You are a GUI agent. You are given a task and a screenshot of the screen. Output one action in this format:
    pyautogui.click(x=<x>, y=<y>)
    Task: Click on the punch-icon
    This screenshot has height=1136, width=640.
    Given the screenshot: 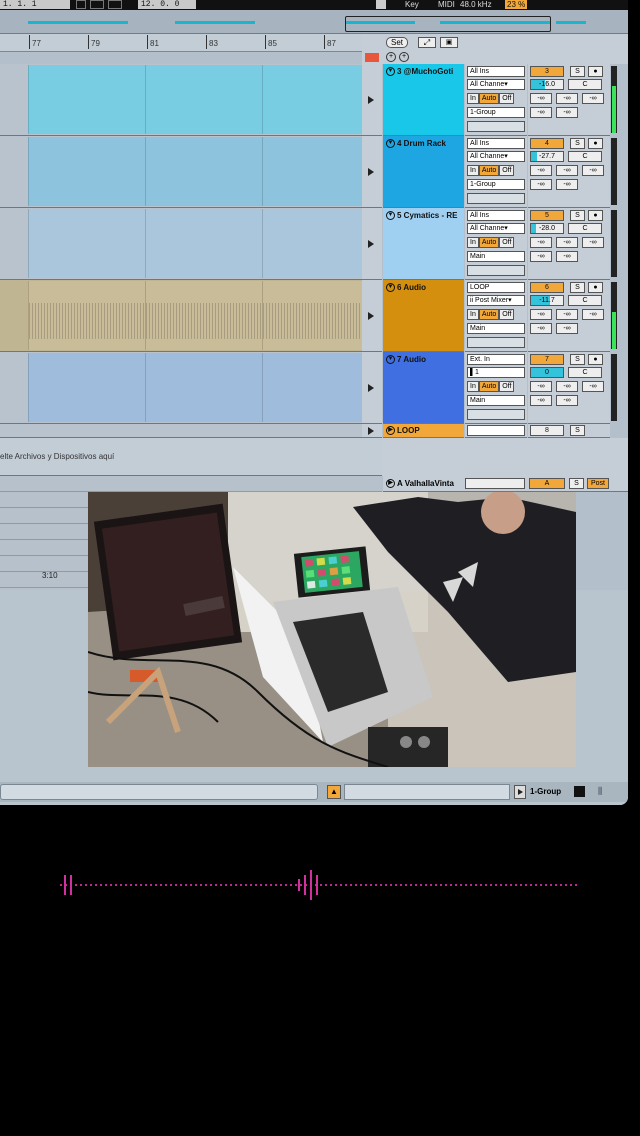 What is the action you would take?
    pyautogui.click(x=97, y=4)
    